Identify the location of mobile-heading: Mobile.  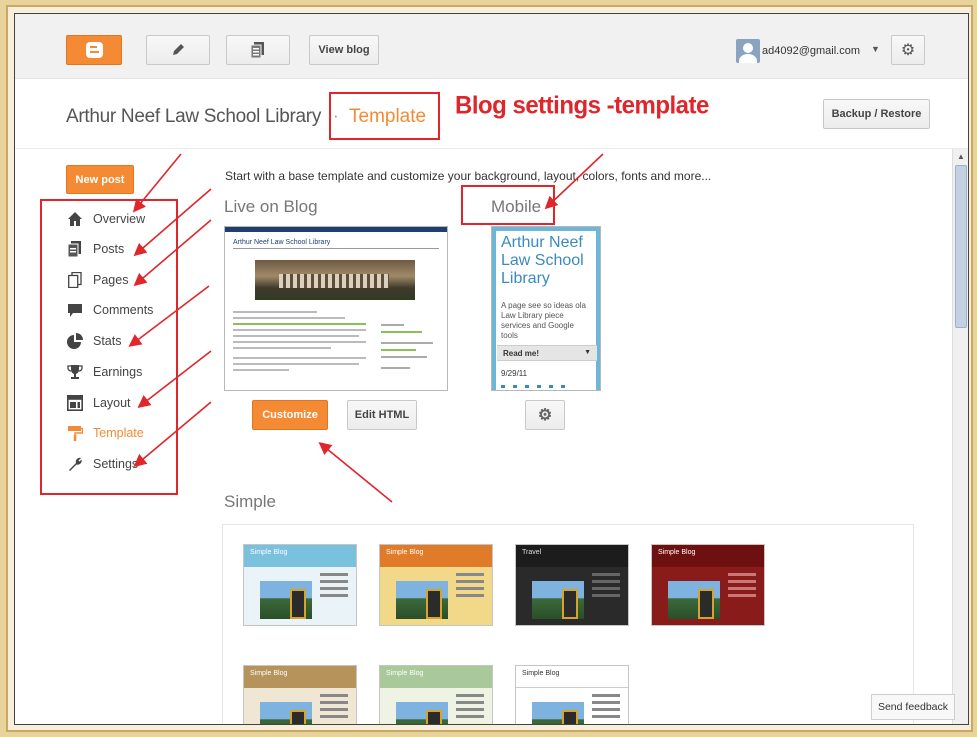
(516, 206).